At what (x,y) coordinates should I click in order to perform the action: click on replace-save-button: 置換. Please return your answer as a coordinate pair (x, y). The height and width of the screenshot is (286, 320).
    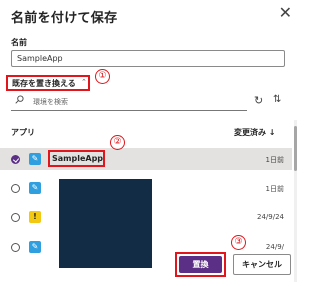
    Looking at the image, I should click on (200, 264).